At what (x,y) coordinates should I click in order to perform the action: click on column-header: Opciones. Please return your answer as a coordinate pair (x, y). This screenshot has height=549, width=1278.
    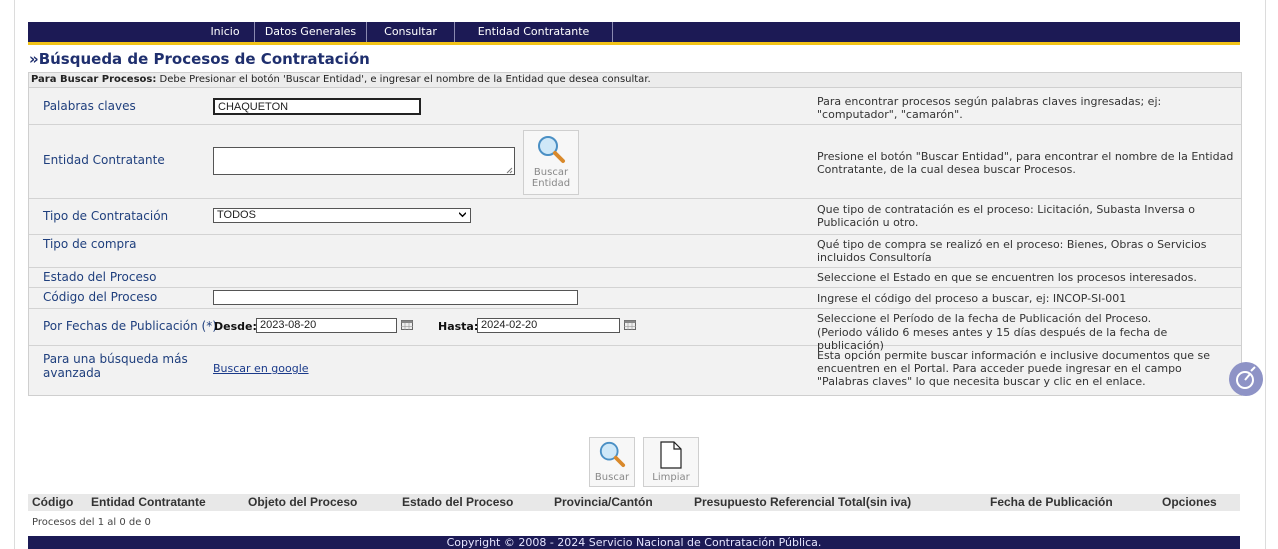
    Looking at the image, I should click on (1189, 502).